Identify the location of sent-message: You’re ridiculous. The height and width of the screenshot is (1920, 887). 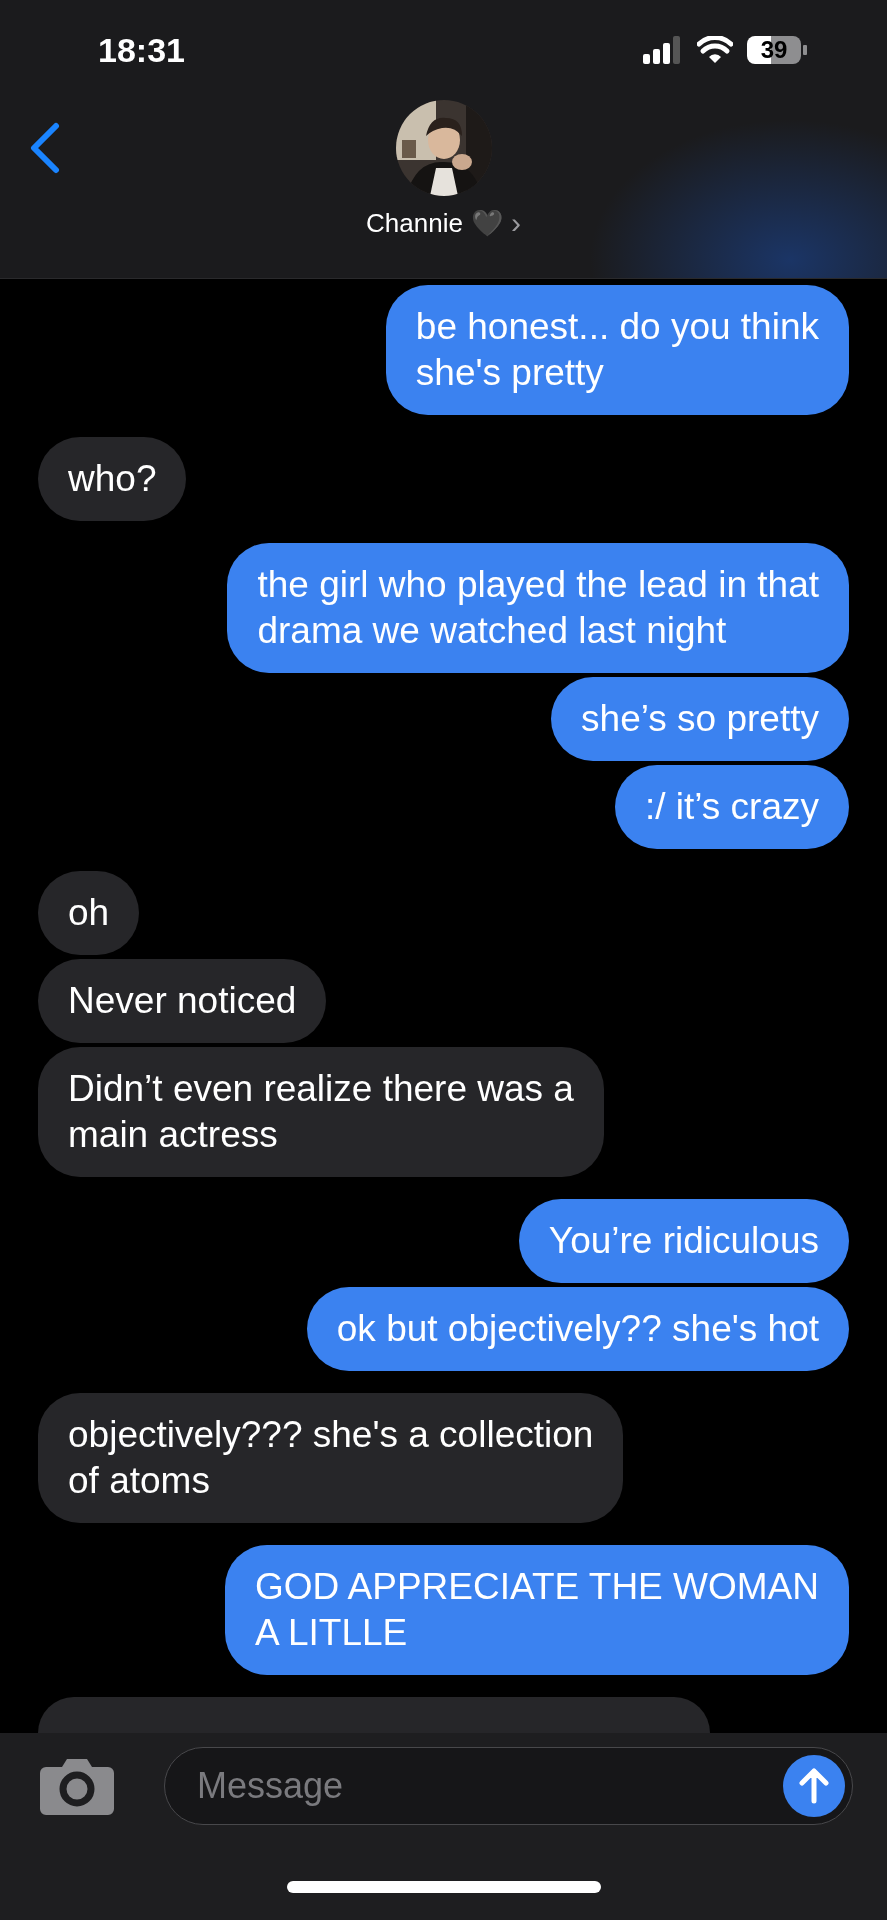
(683, 1241).